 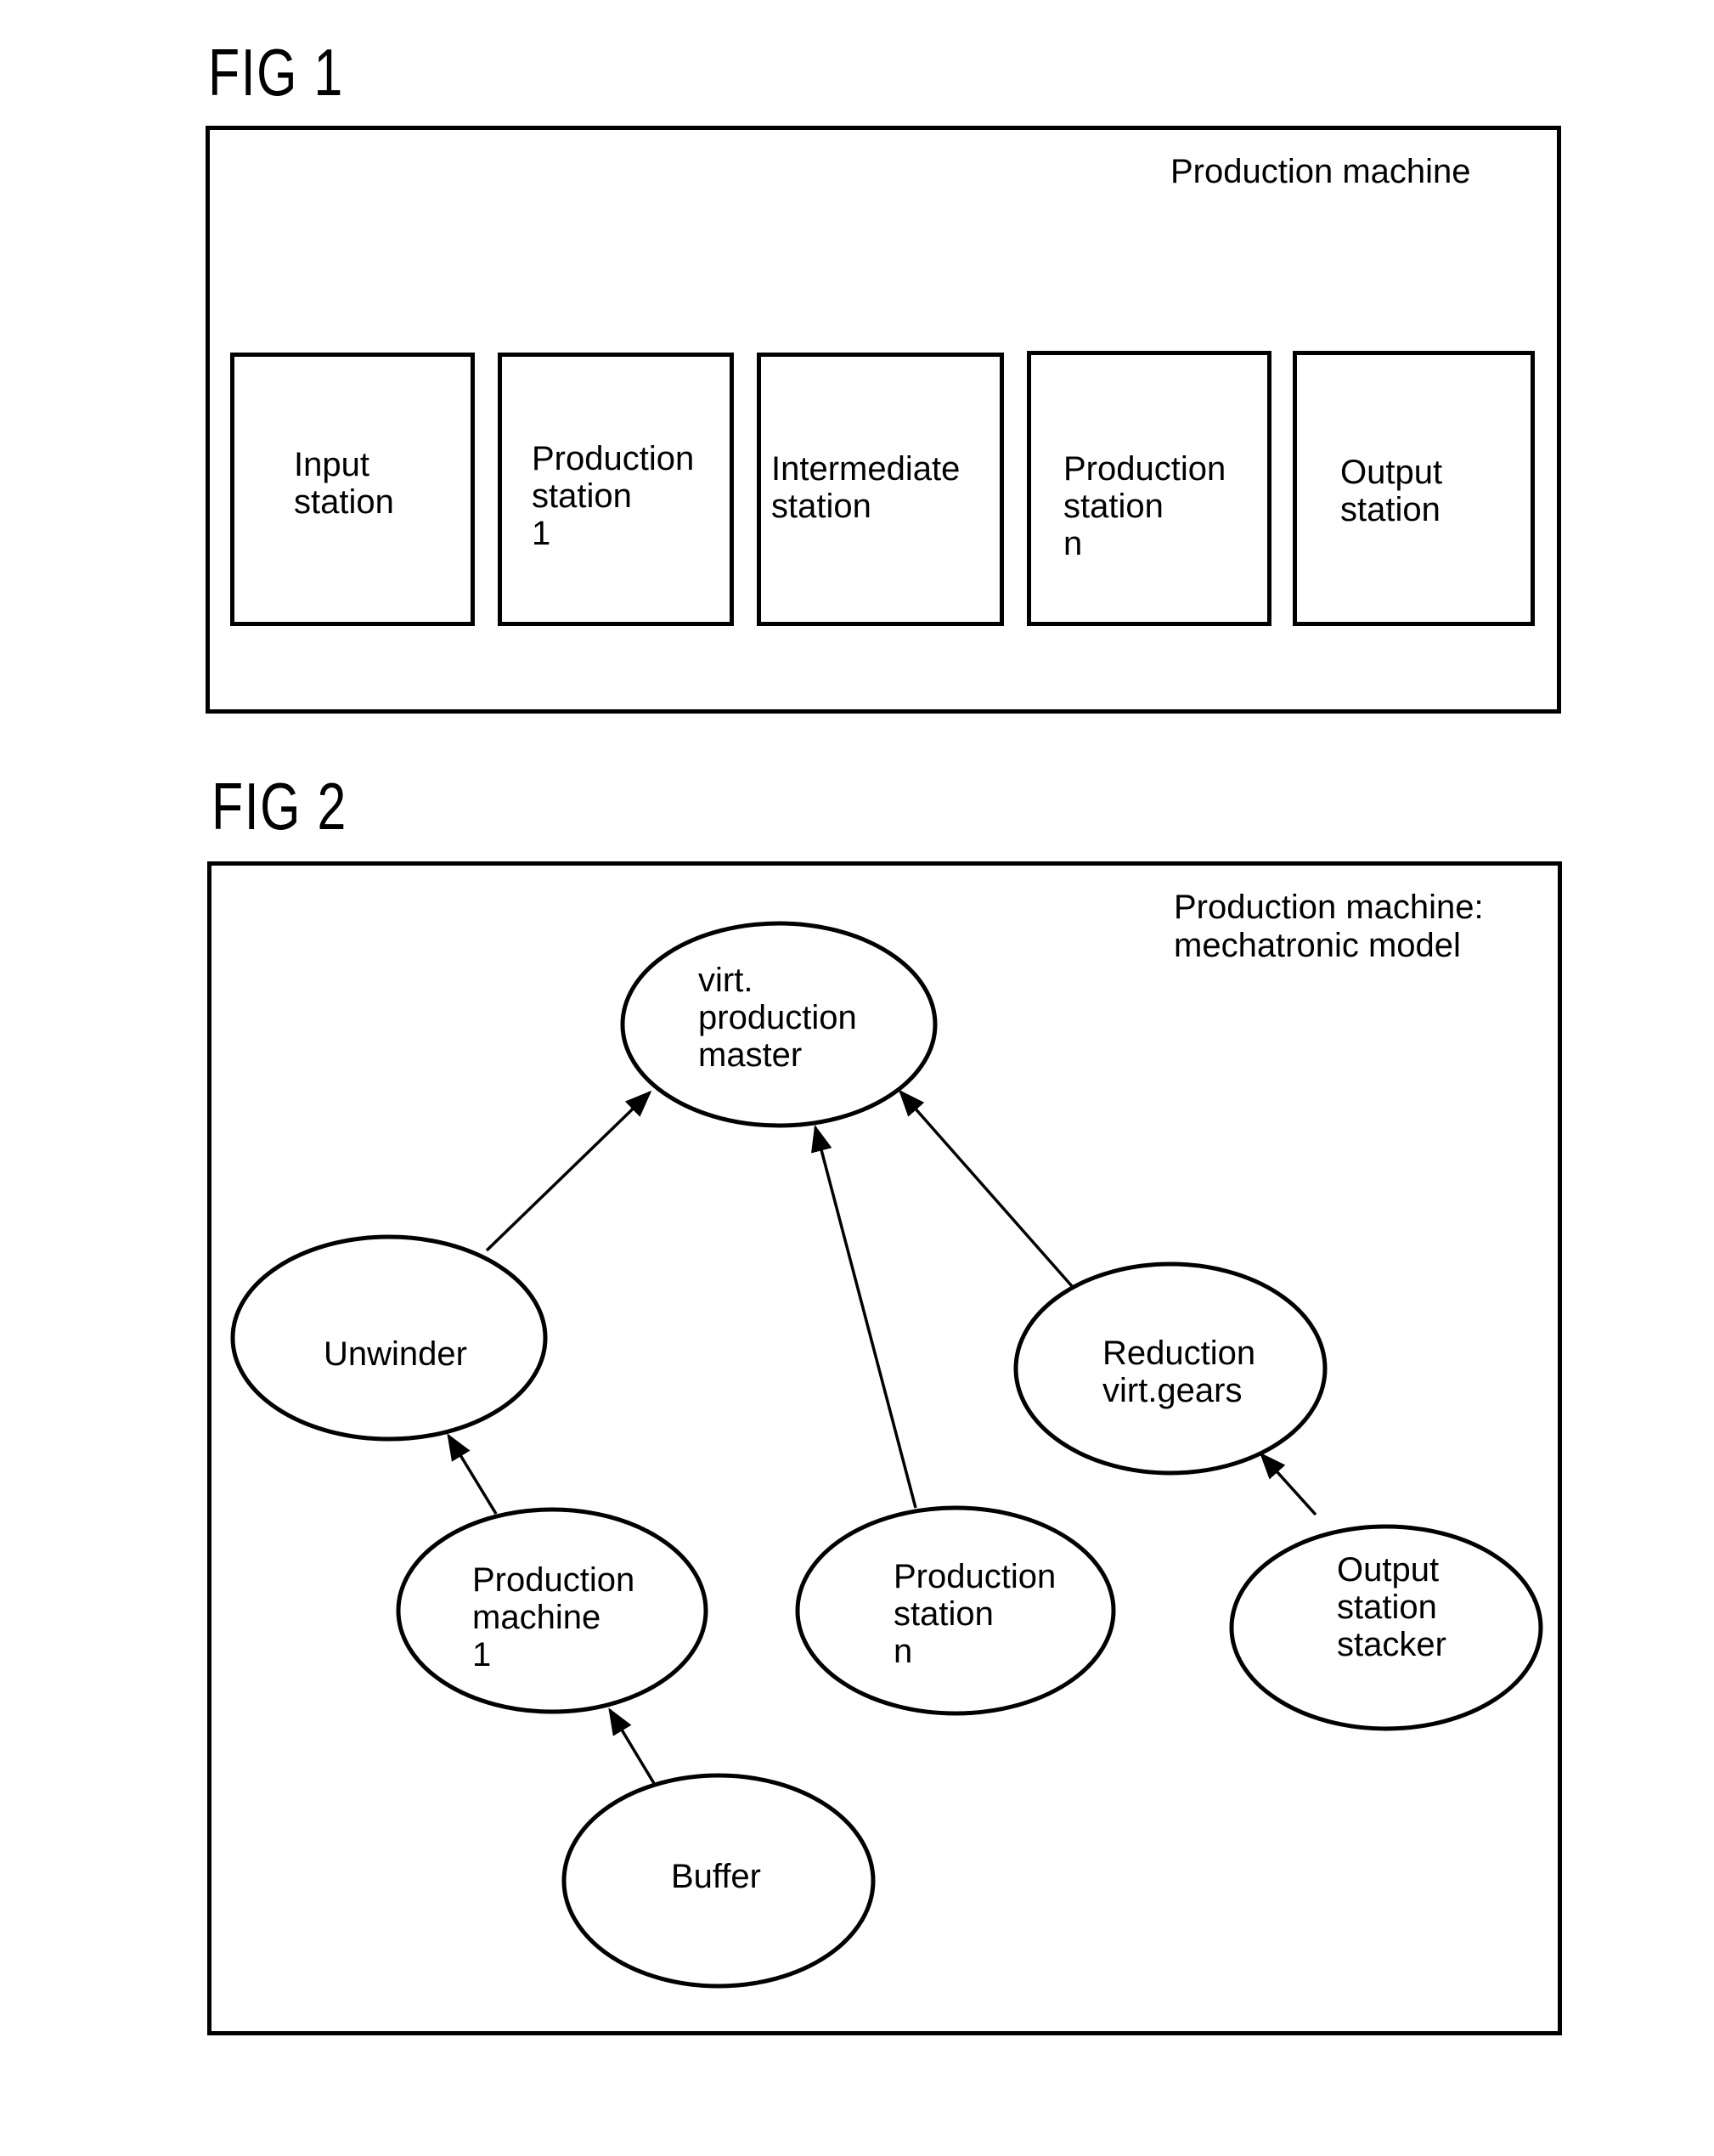 What do you see at coordinates (1179, 1372) in the screenshot?
I see `node-reduction-virt-gears-label: Reduction virt.gears` at bounding box center [1179, 1372].